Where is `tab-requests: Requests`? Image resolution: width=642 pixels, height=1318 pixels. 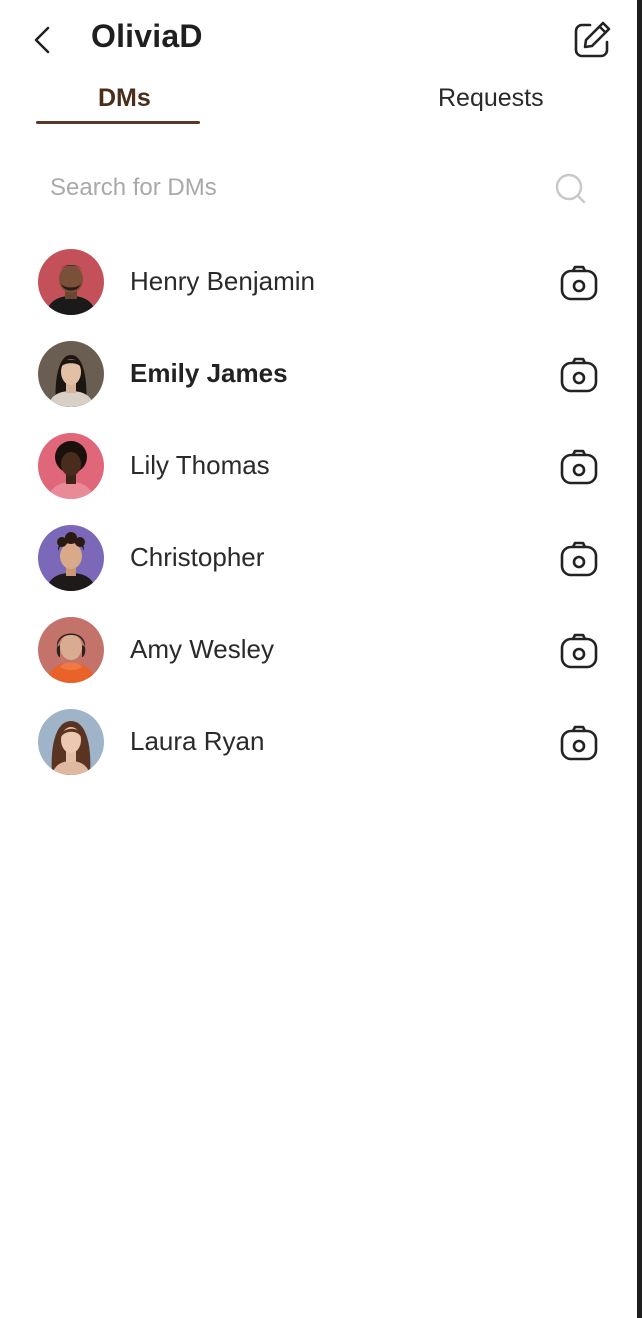
tab-requests: Requests is located at coordinates (491, 98).